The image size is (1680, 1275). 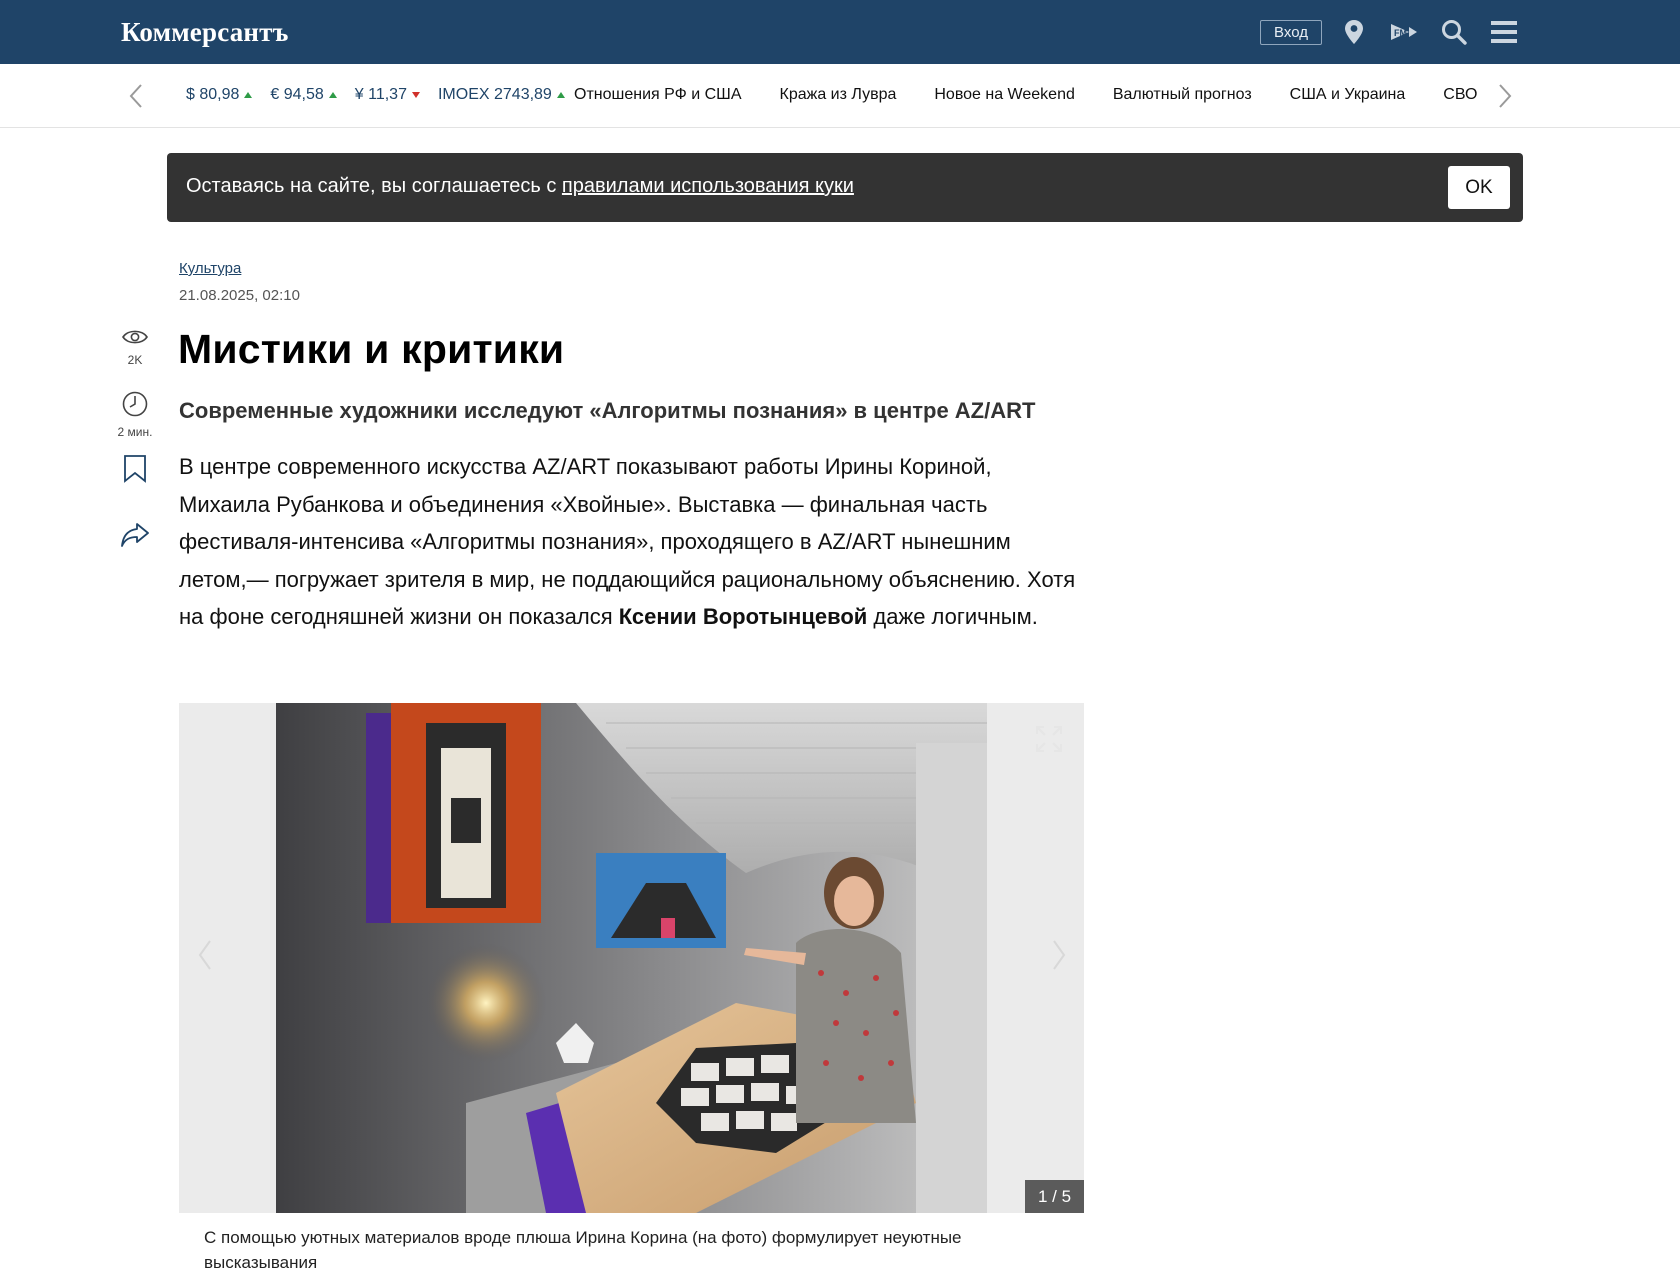 What do you see at coordinates (1504, 32) in the screenshot?
I see `menu-icon` at bounding box center [1504, 32].